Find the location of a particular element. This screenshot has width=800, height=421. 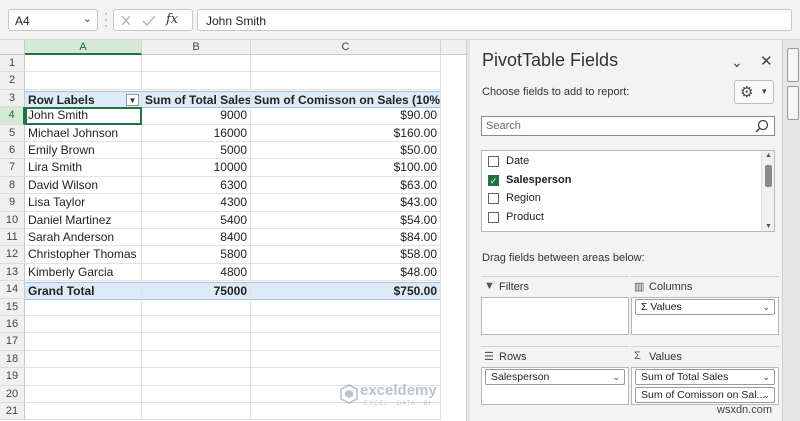

close-icon: ✕ is located at coordinates (766, 61).